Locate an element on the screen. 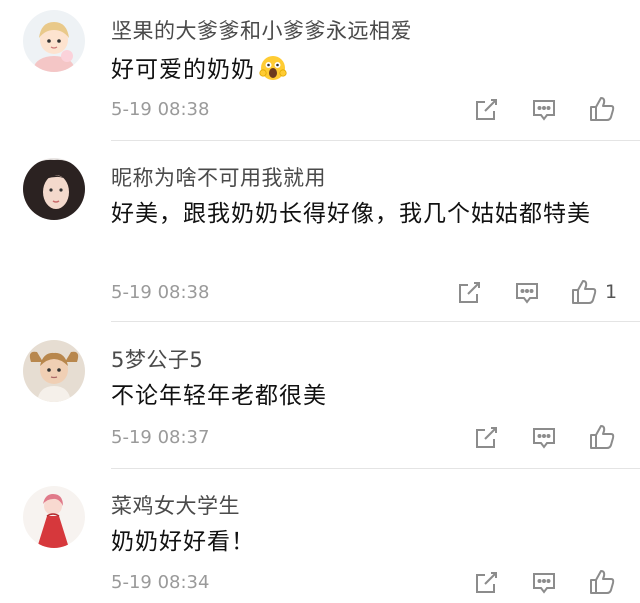 Image resolution: width=640 pixels, height=603 pixels. like-count: 1 is located at coordinates (611, 292).